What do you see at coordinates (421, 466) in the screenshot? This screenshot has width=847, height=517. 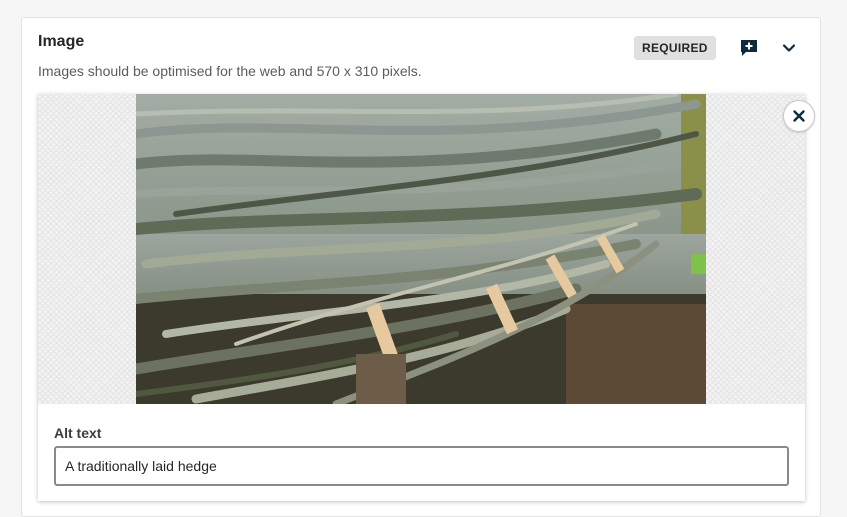 I see `alt-text-input` at bounding box center [421, 466].